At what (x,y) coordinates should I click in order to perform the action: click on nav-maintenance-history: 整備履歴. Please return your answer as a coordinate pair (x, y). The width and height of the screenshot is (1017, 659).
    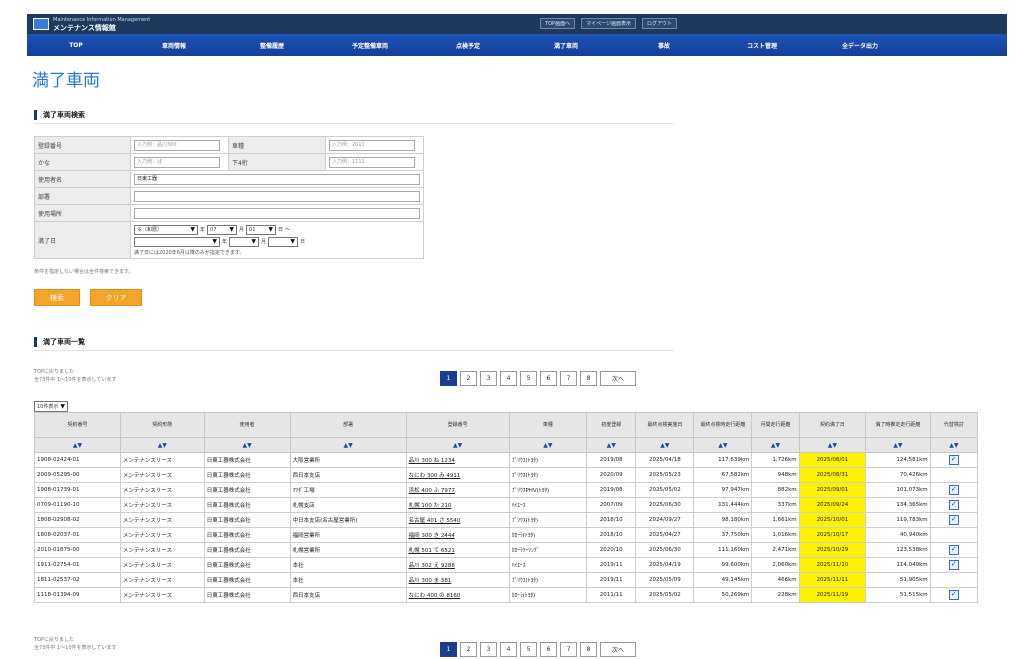
    Looking at the image, I should click on (272, 45).